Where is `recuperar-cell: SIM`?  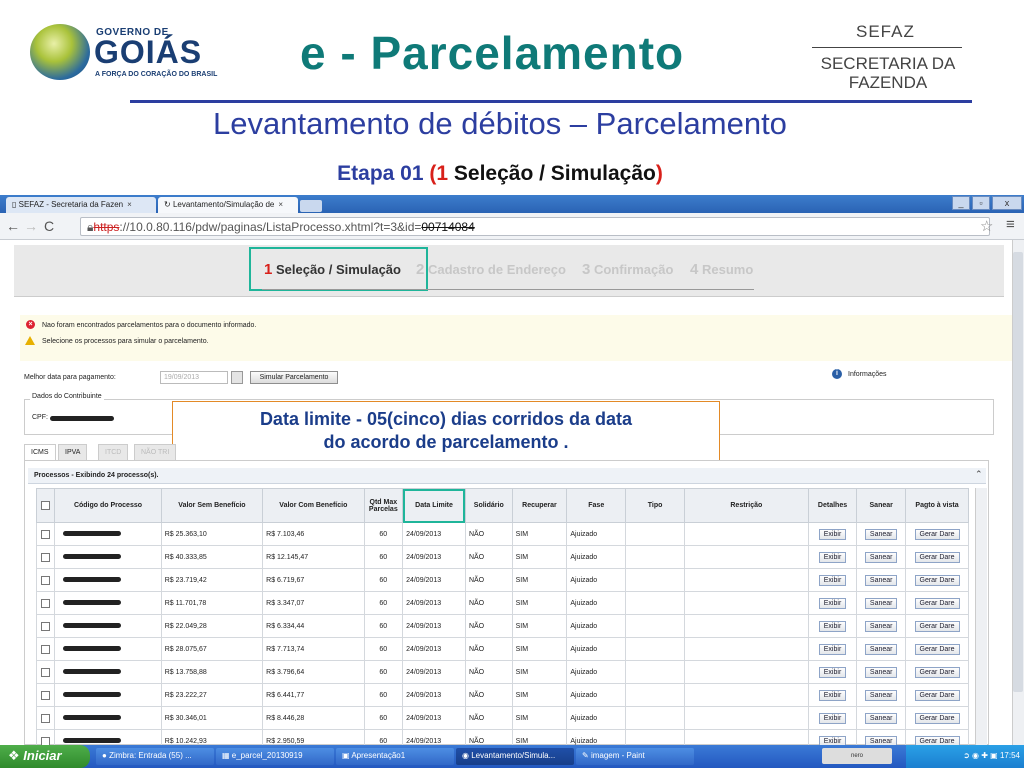
recuperar-cell: SIM is located at coordinates (539, 695).